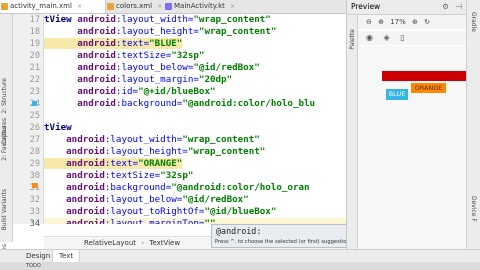 The width and height of the screenshot is (480, 270). I want to click on code-token: :layout_margin=, so click(157, 79).